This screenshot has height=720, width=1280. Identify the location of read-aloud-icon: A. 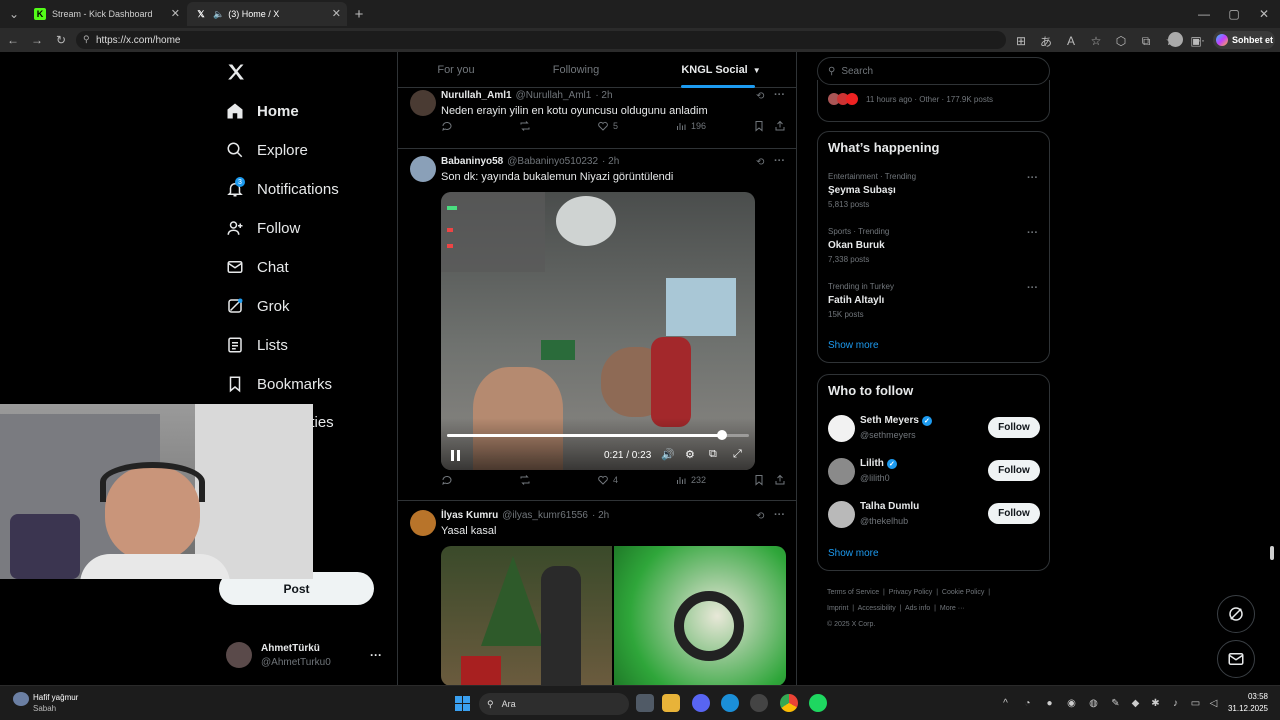
(1071, 41).